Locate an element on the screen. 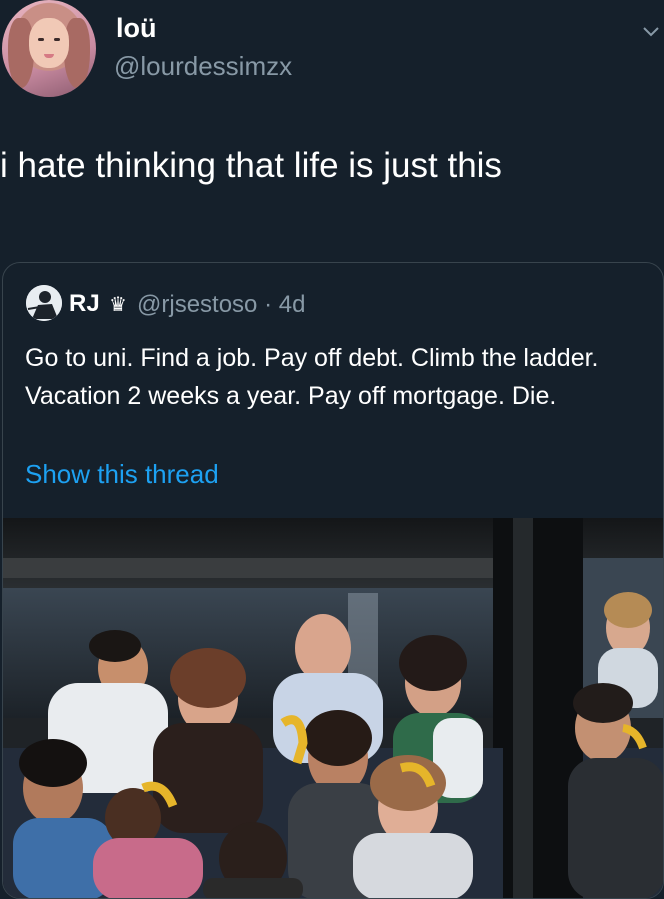 This screenshot has width=664, height=899. quoted-handle-time: @rjsestoso · 4d is located at coordinates (221, 305).